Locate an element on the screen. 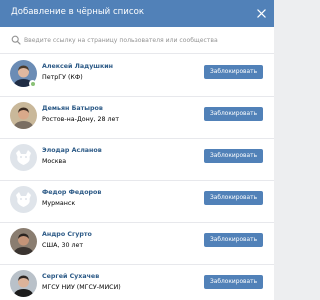  user-info: Ростов-на-Дону, 28 лет is located at coordinates (81, 119).